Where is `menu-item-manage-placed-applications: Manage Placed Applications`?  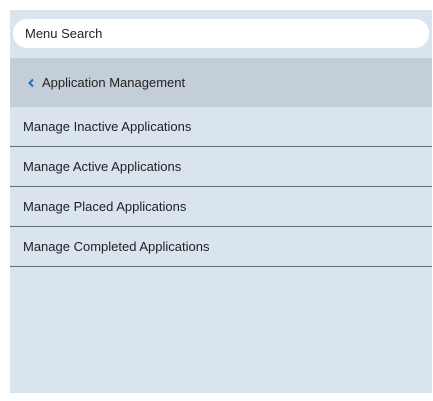
menu-item-manage-placed-applications: Manage Placed Applications is located at coordinates (221, 207).